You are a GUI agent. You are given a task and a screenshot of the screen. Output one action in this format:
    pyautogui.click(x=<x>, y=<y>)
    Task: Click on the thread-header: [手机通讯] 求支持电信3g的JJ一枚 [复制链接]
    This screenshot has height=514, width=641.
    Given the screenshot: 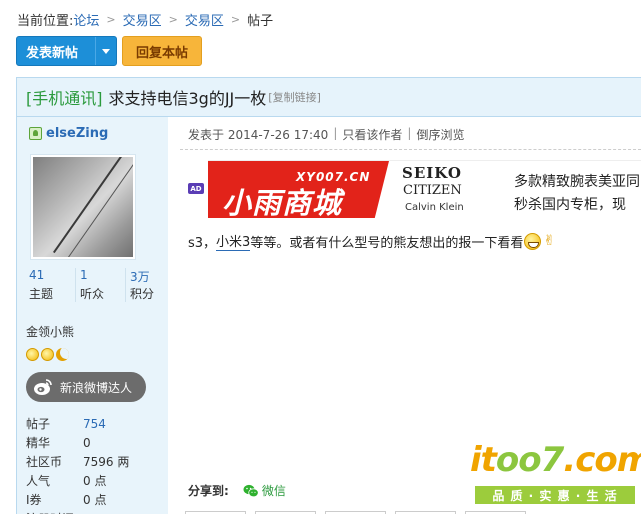 What is the action you would take?
    pyautogui.click(x=328, y=97)
    